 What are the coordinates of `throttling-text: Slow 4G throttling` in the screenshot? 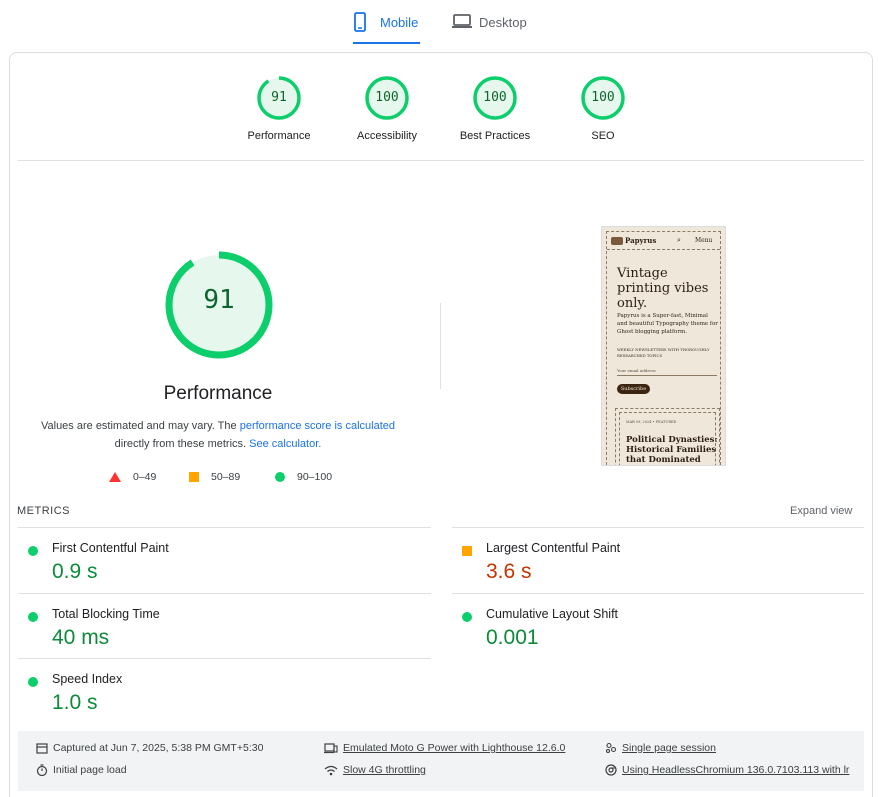 It's located at (384, 770).